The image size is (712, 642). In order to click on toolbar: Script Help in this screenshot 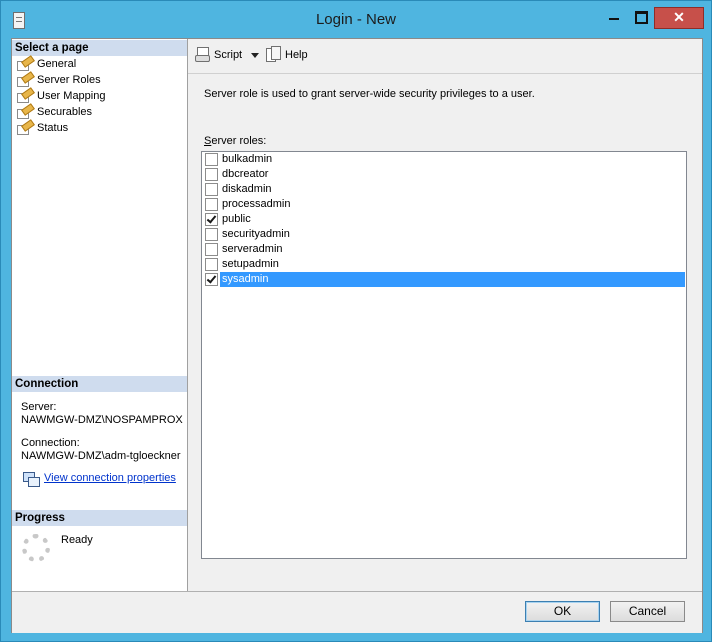, I will do `click(445, 56)`.